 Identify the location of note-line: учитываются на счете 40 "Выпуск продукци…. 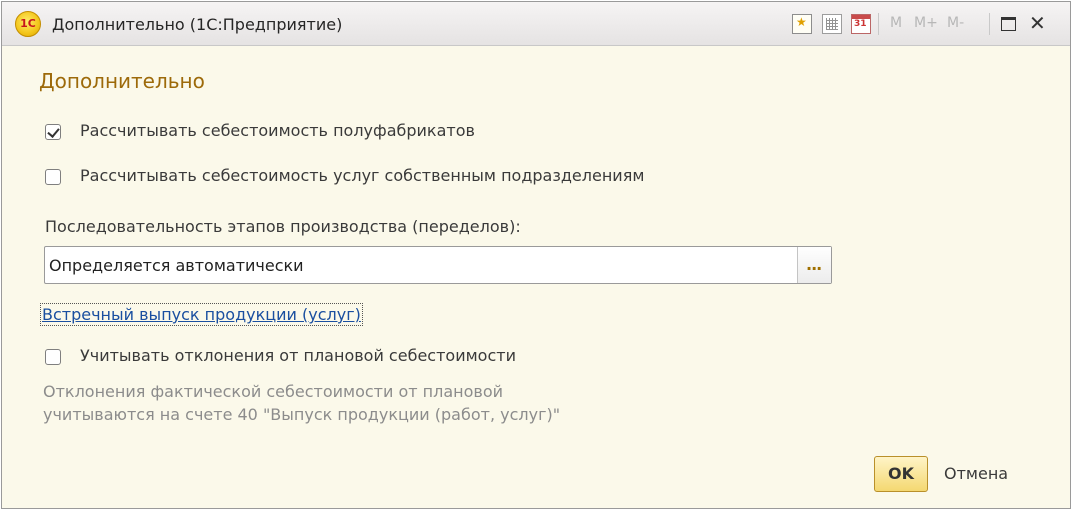
(302, 414).